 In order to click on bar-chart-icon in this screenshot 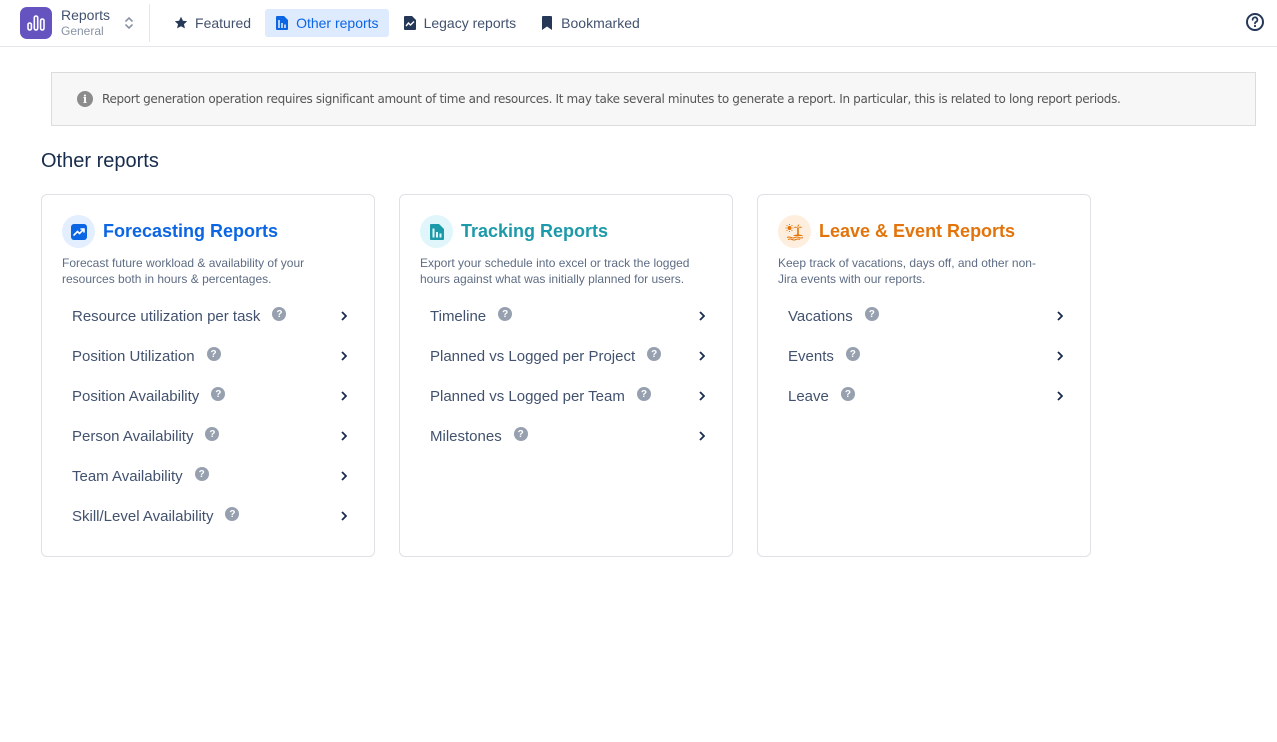, I will do `click(36, 23)`.